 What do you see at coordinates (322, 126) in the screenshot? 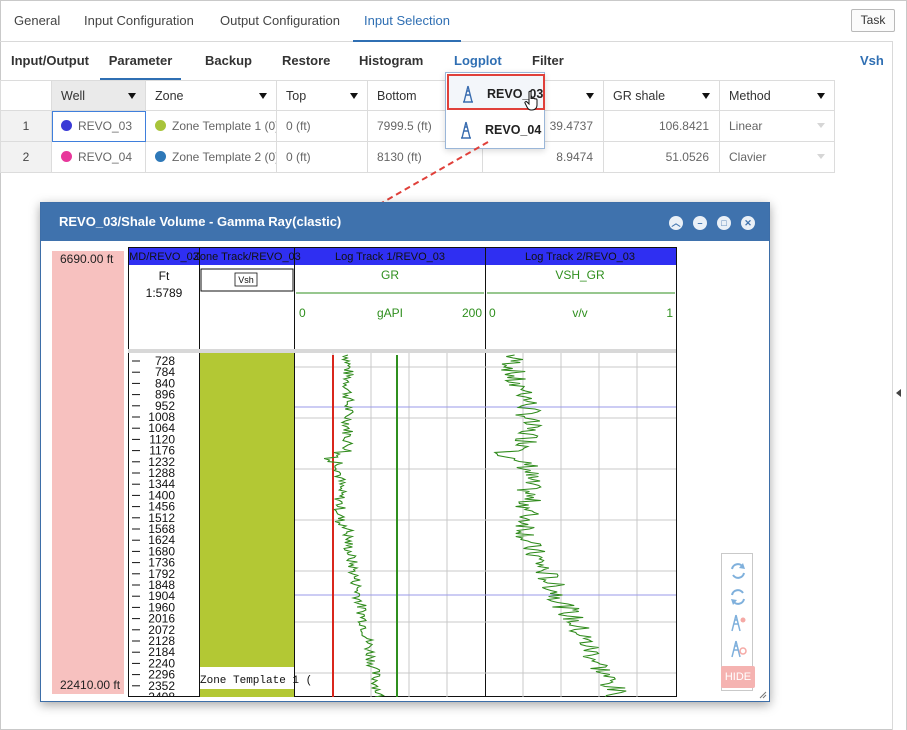
I see `cell-top: 0 (ft)` at bounding box center [322, 126].